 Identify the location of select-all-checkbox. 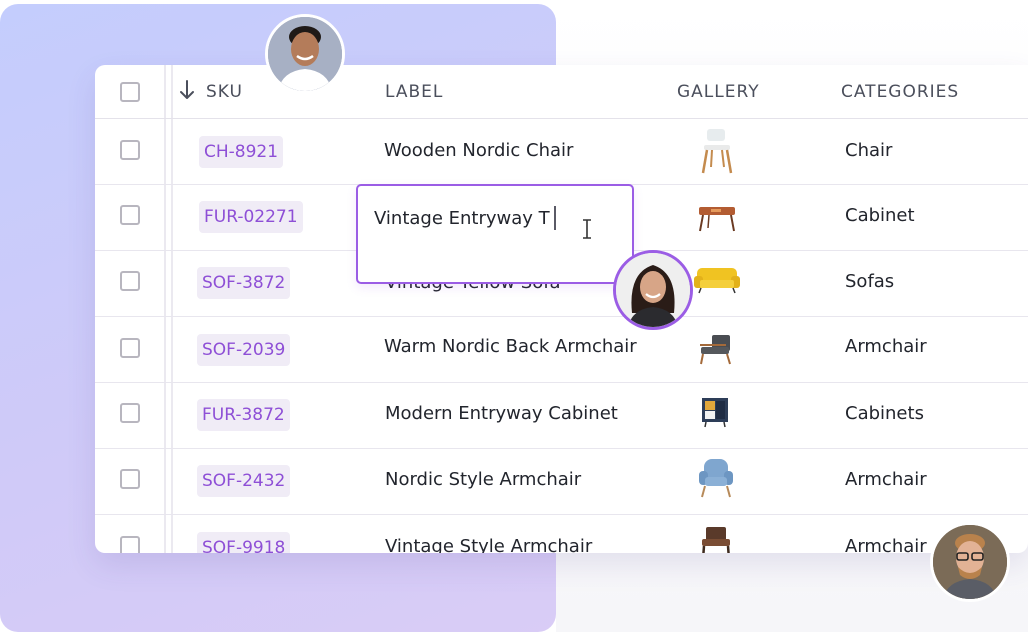
(130, 92).